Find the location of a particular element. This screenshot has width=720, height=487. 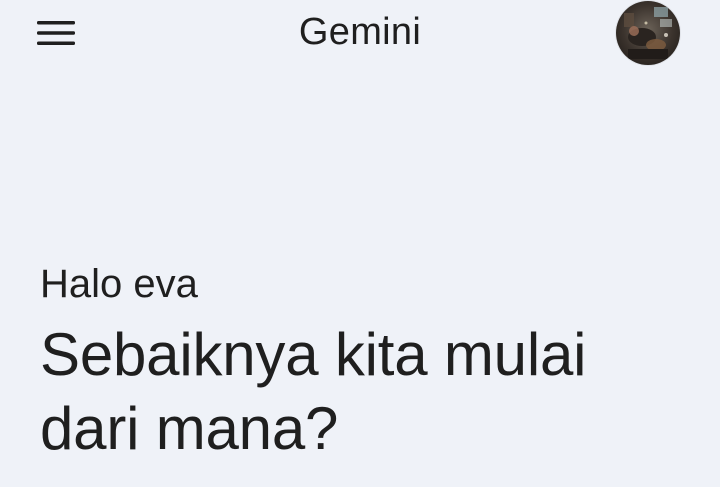

avatar-image is located at coordinates (648, 33).